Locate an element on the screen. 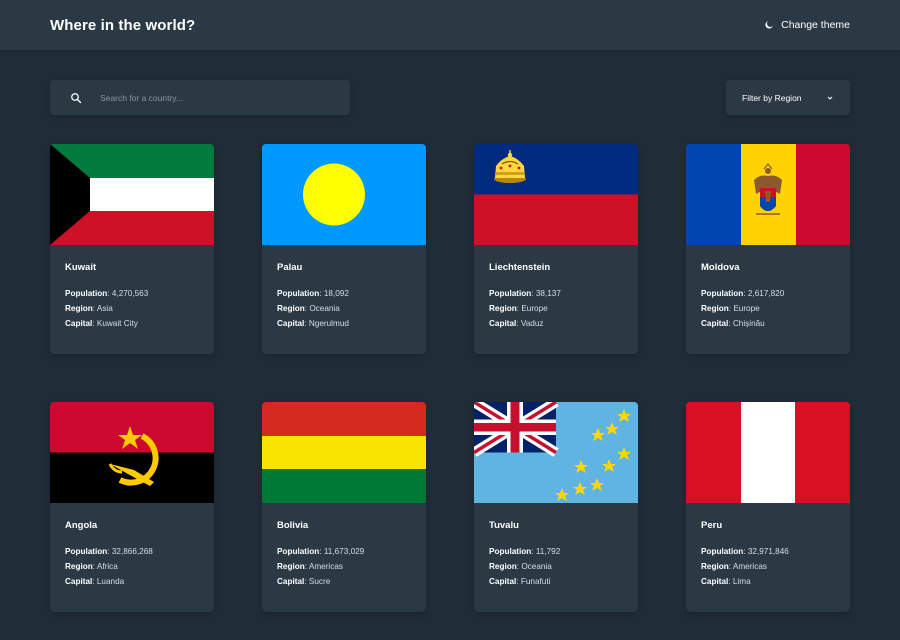 This screenshot has height=640, width=900. region-line: Region: Africa is located at coordinates (91, 566).